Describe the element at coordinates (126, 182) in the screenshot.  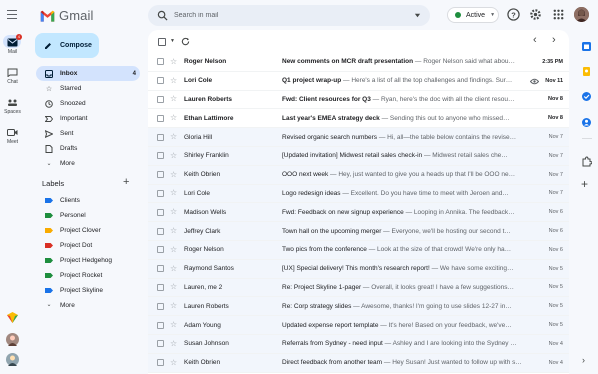
I see `add-label-plus-icon: +` at that location.